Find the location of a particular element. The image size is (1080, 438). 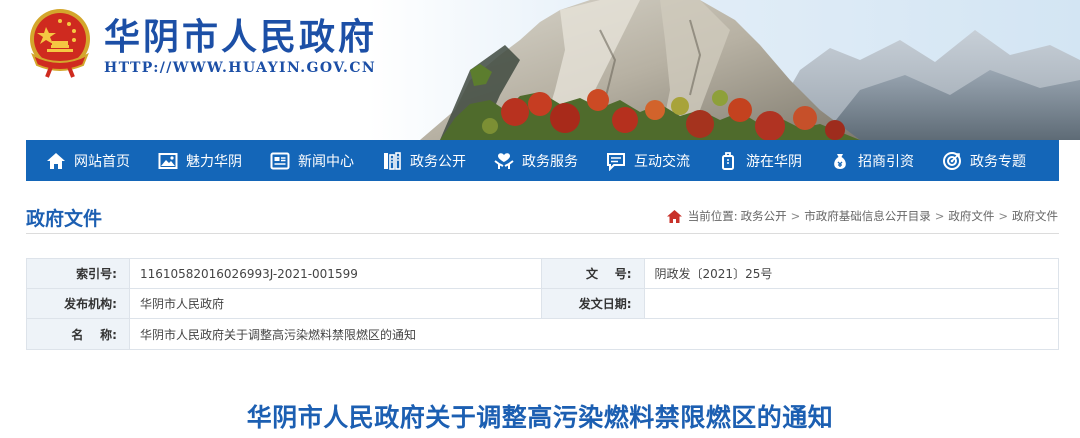

nav-item-label: 网站首页 is located at coordinates (102, 161).